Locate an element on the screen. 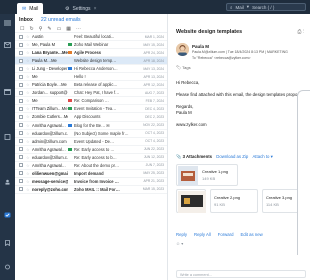 This screenshot has width=320, height=280. contacts-icon is located at coordinates (7, 182).